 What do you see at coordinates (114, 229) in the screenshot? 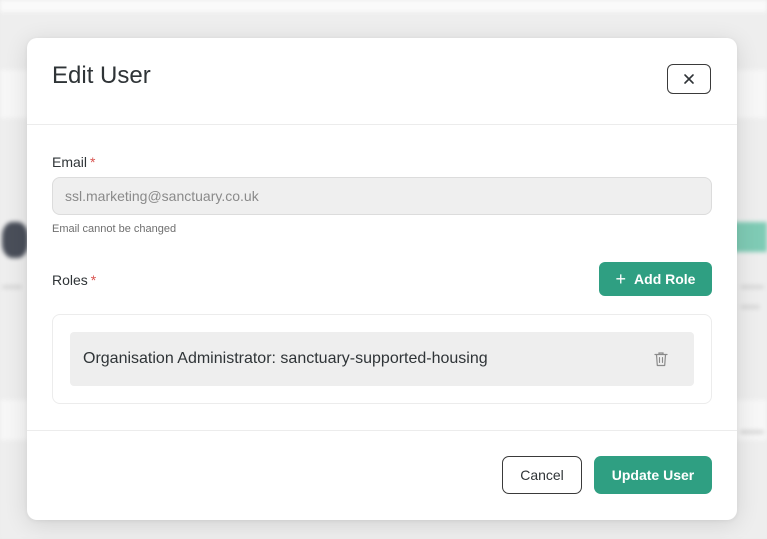
I see `email-hint: Email cannot be changed` at bounding box center [114, 229].